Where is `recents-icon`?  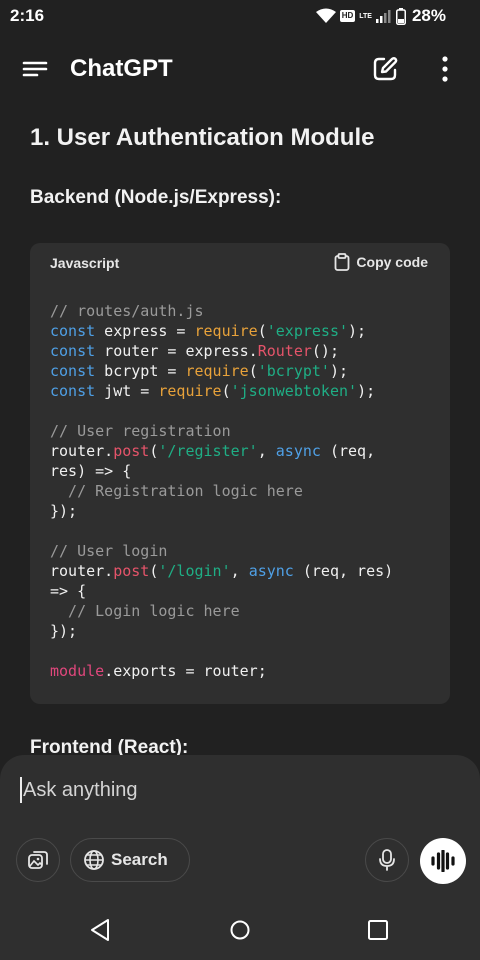
recents-icon is located at coordinates (378, 930).